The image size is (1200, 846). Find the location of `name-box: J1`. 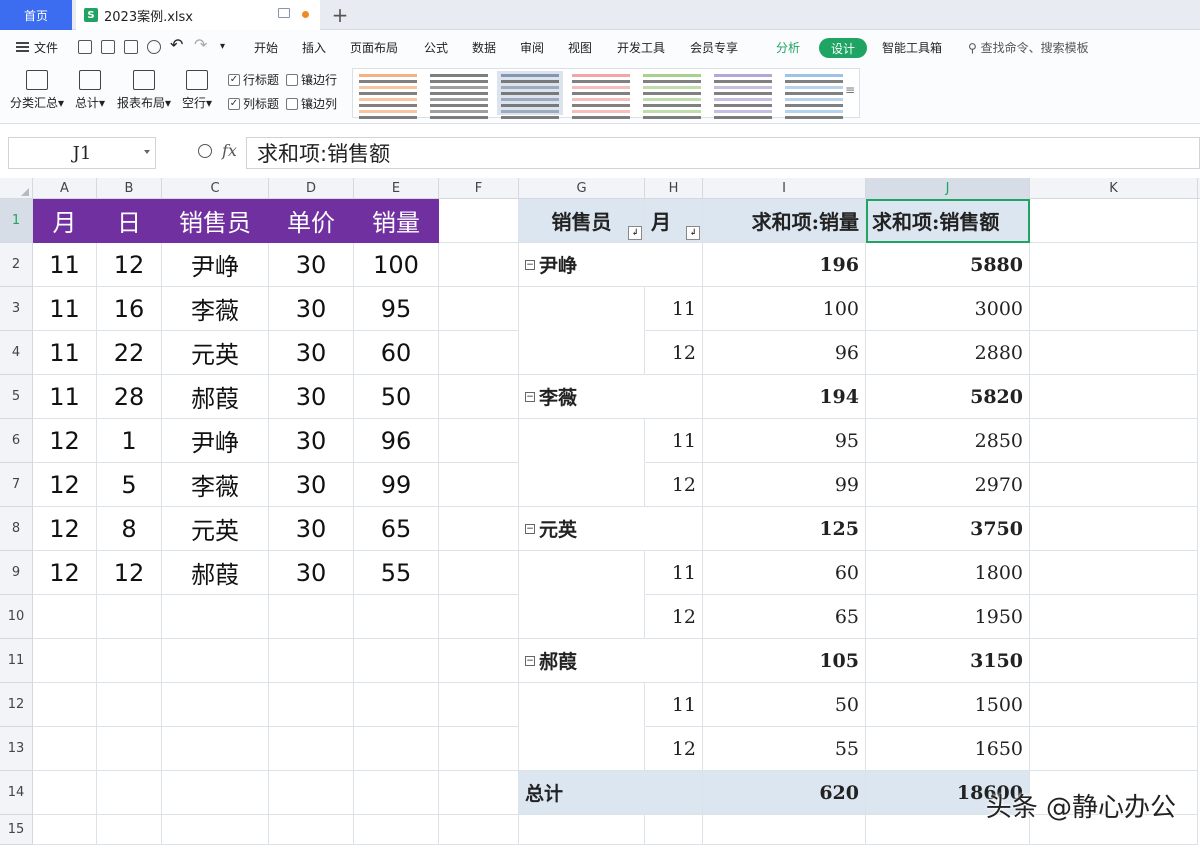

name-box: J1 is located at coordinates (82, 153).